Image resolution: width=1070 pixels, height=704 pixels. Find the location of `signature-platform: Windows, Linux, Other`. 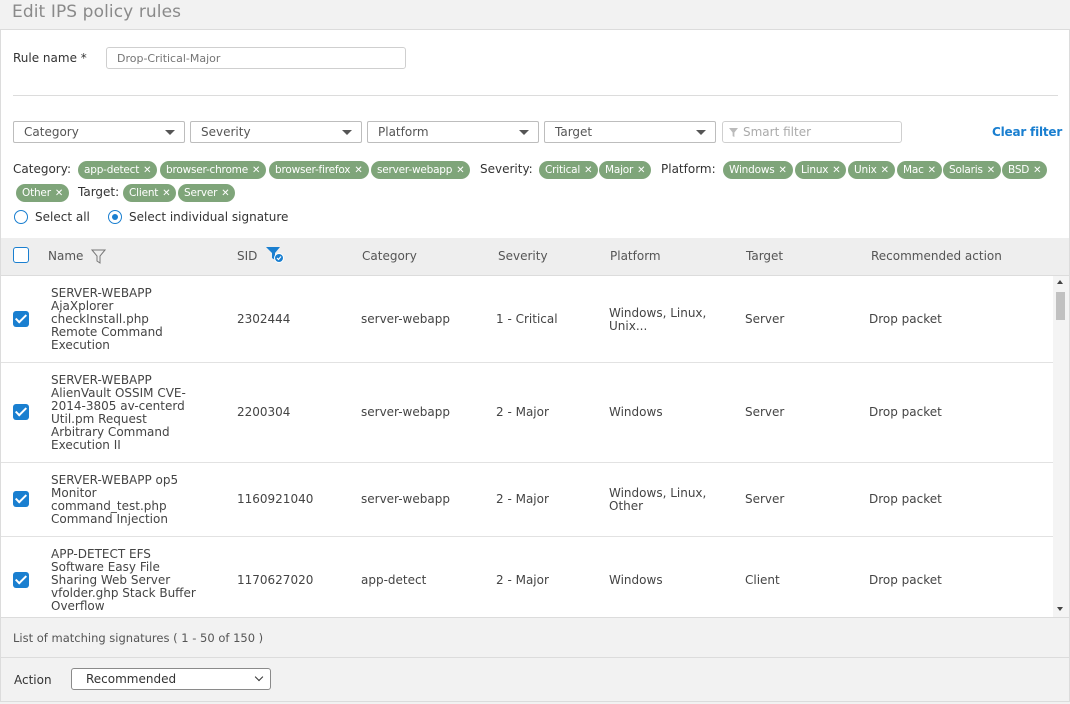

signature-platform: Windows, Linux, Other is located at coordinates (658, 499).